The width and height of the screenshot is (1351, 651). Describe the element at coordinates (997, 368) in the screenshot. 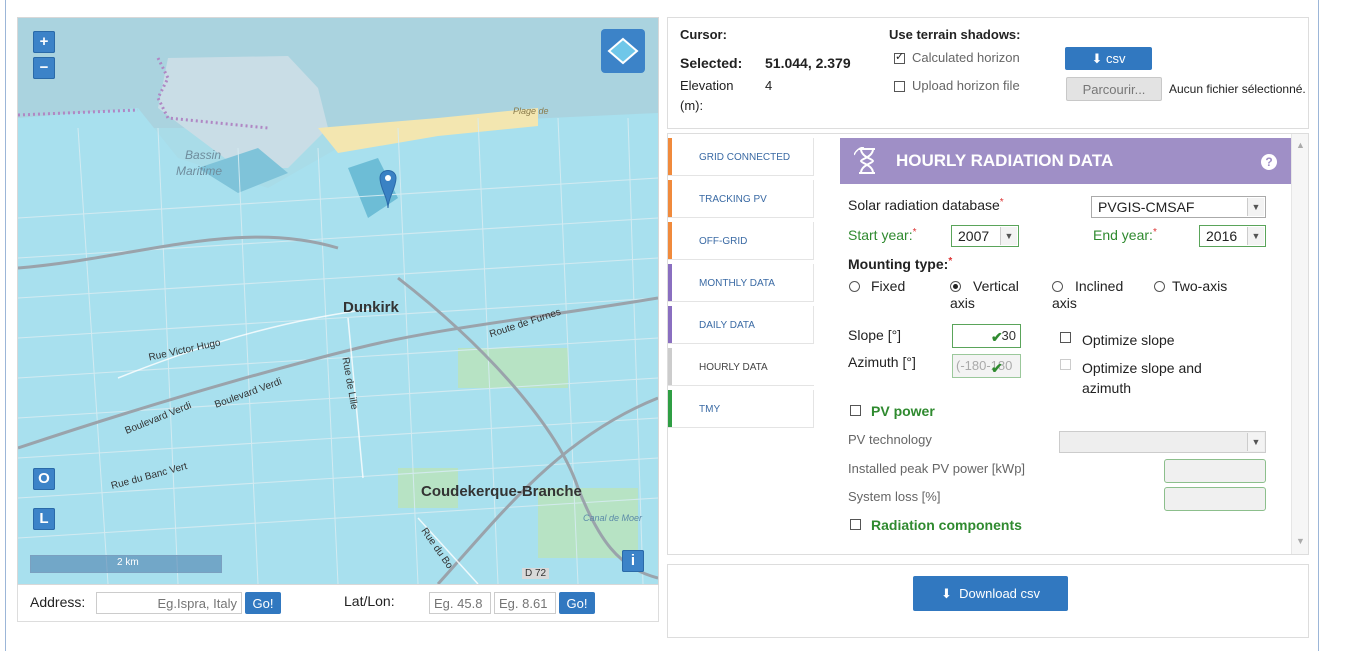

I see `azimuth-valid-icon: ✔` at that location.